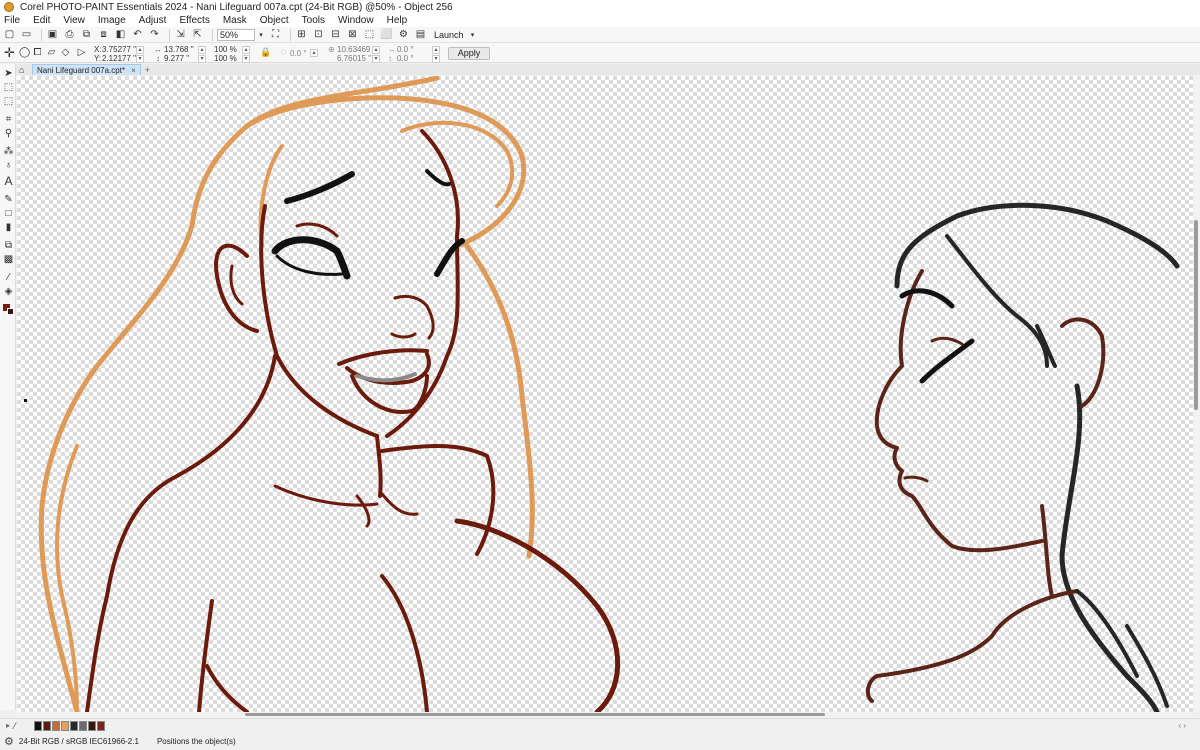  Describe the element at coordinates (314, 53) in the screenshot. I see `spin-updown-icon: ▴` at that location.